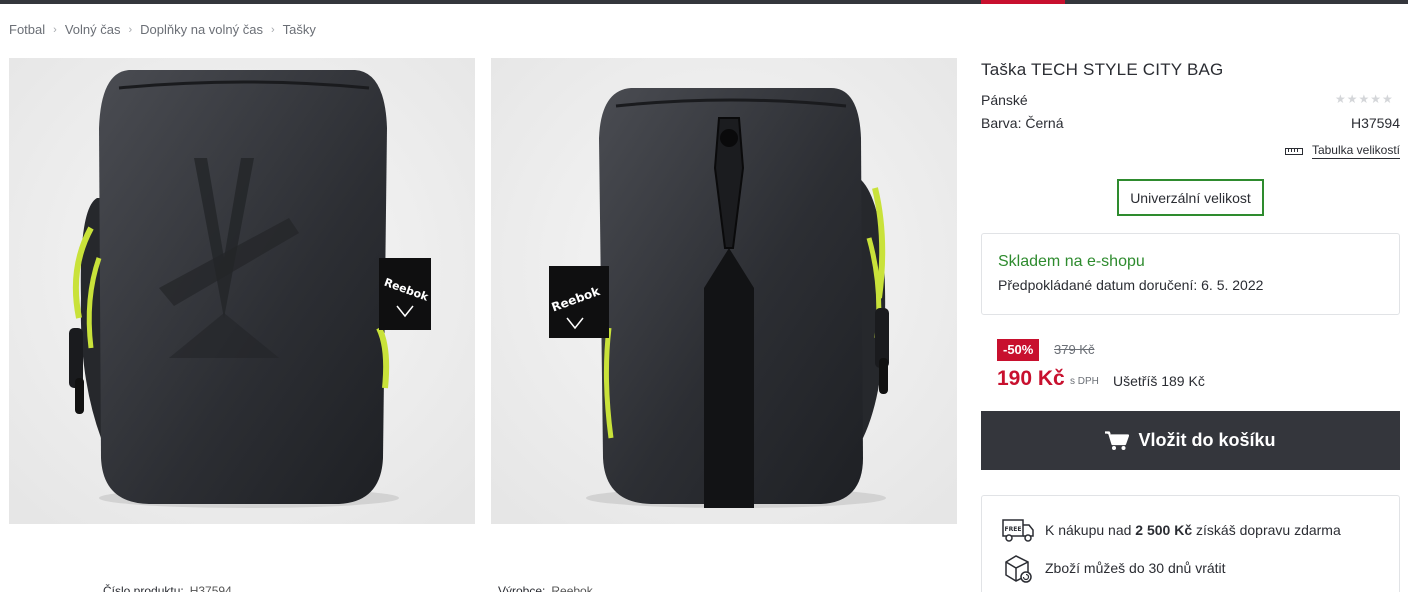 The image size is (1408, 592). What do you see at coordinates (210, 588) in the screenshot?
I see `product-number-value: H37594` at bounding box center [210, 588].